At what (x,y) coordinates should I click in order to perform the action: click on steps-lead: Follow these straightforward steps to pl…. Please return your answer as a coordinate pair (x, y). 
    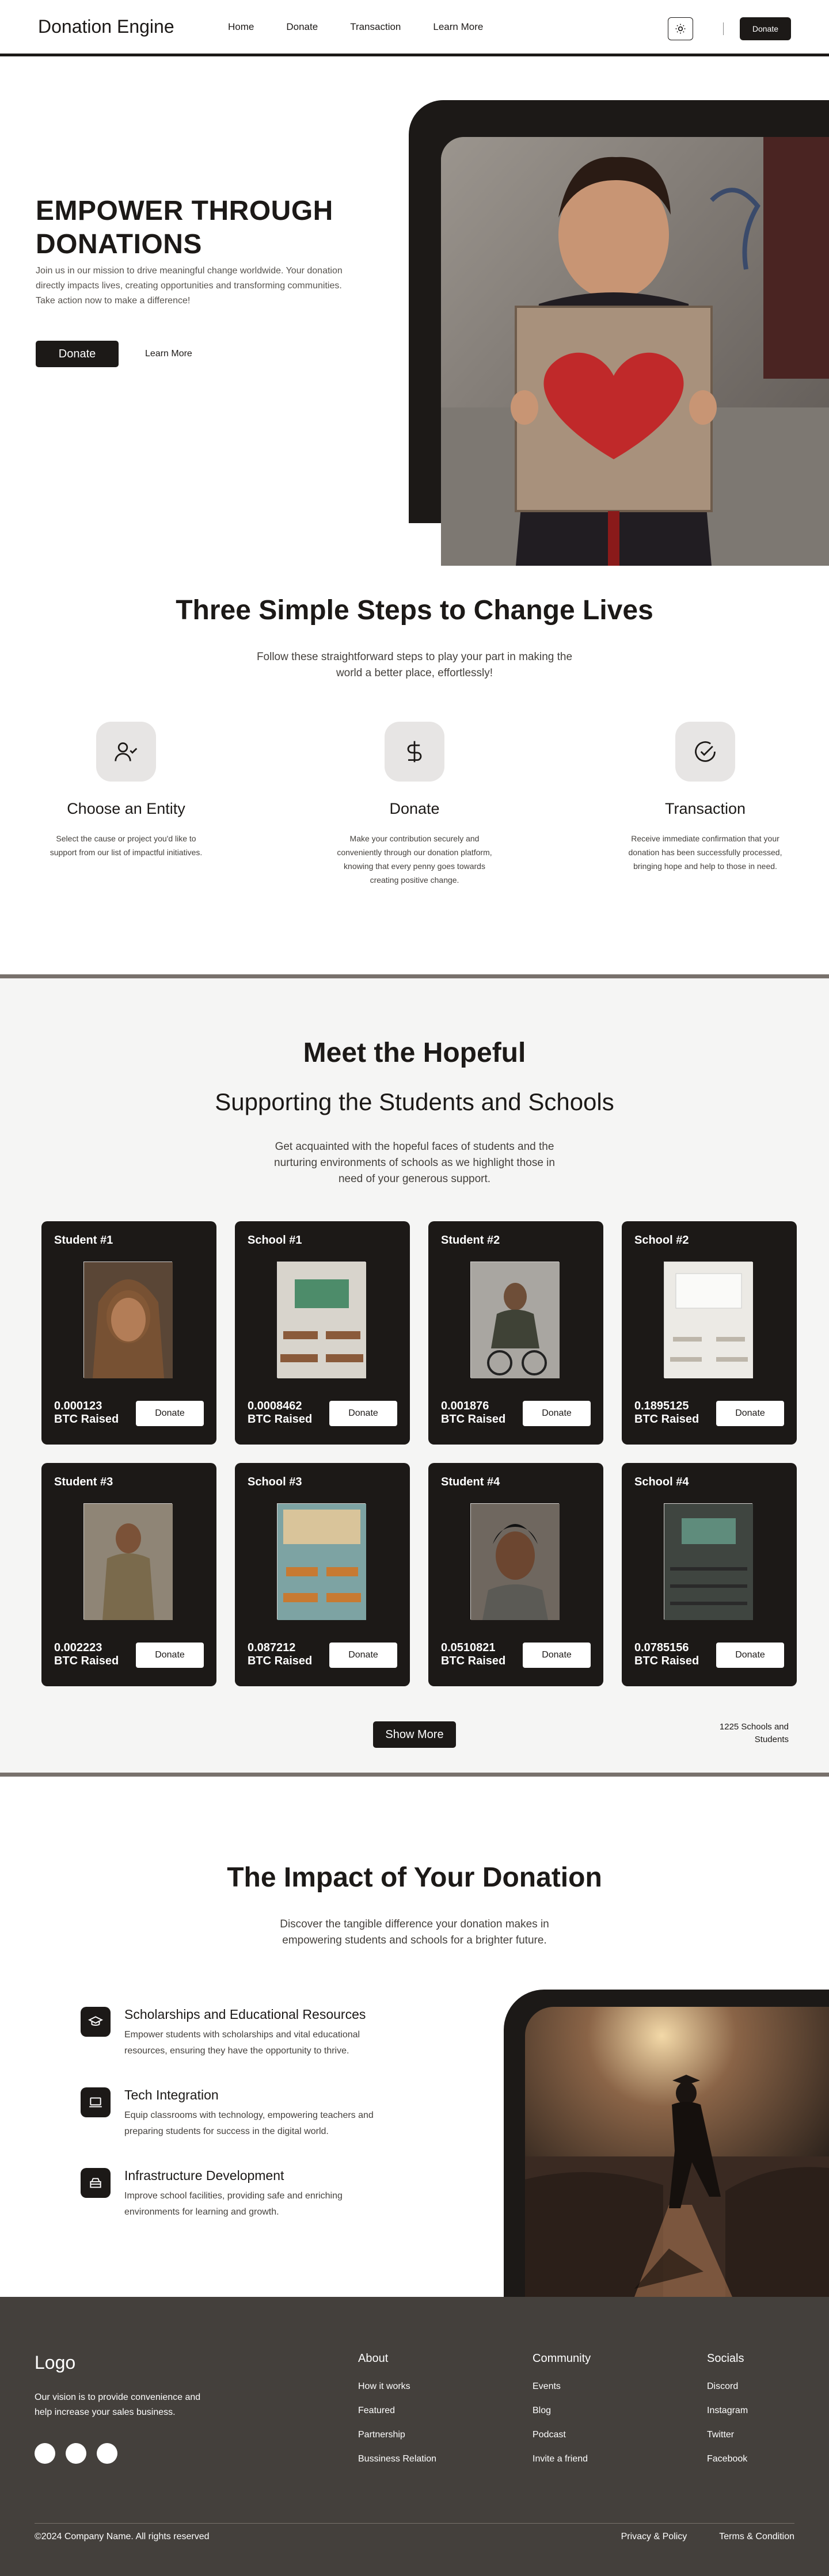
    Looking at the image, I should click on (414, 665).